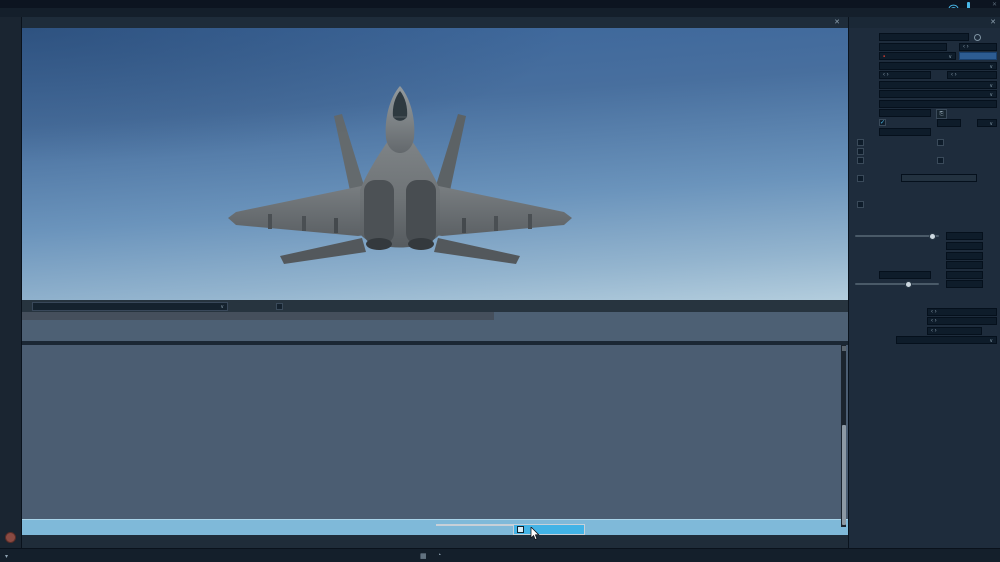 The image size is (1000, 562). Describe the element at coordinates (10, 537) in the screenshot. I see `record-indicator` at that location.